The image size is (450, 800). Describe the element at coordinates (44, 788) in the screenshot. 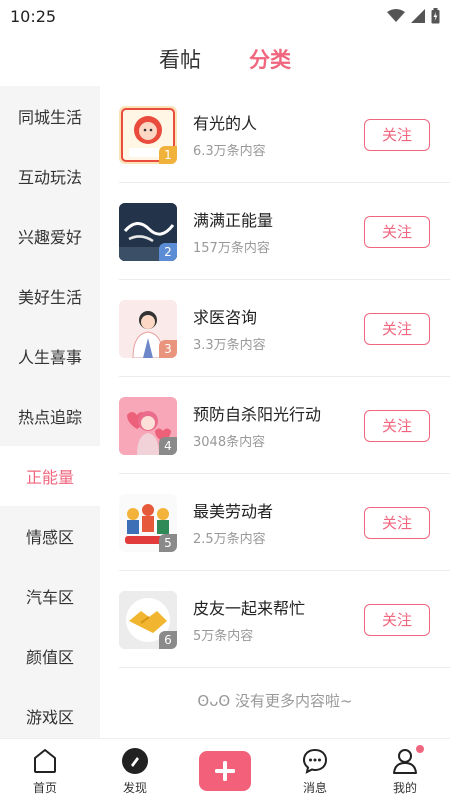

I see `nav-home-label: 首页` at that location.